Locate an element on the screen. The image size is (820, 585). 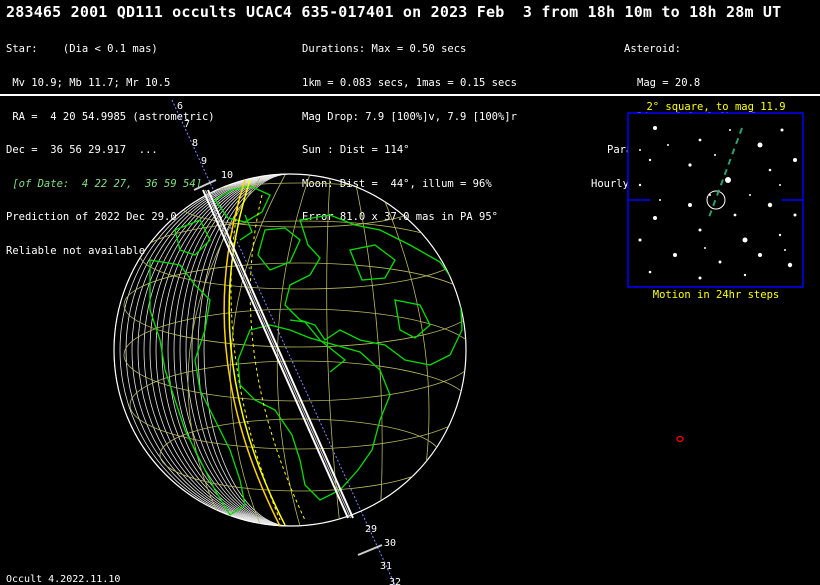
red-marker is located at coordinates (680, 439).